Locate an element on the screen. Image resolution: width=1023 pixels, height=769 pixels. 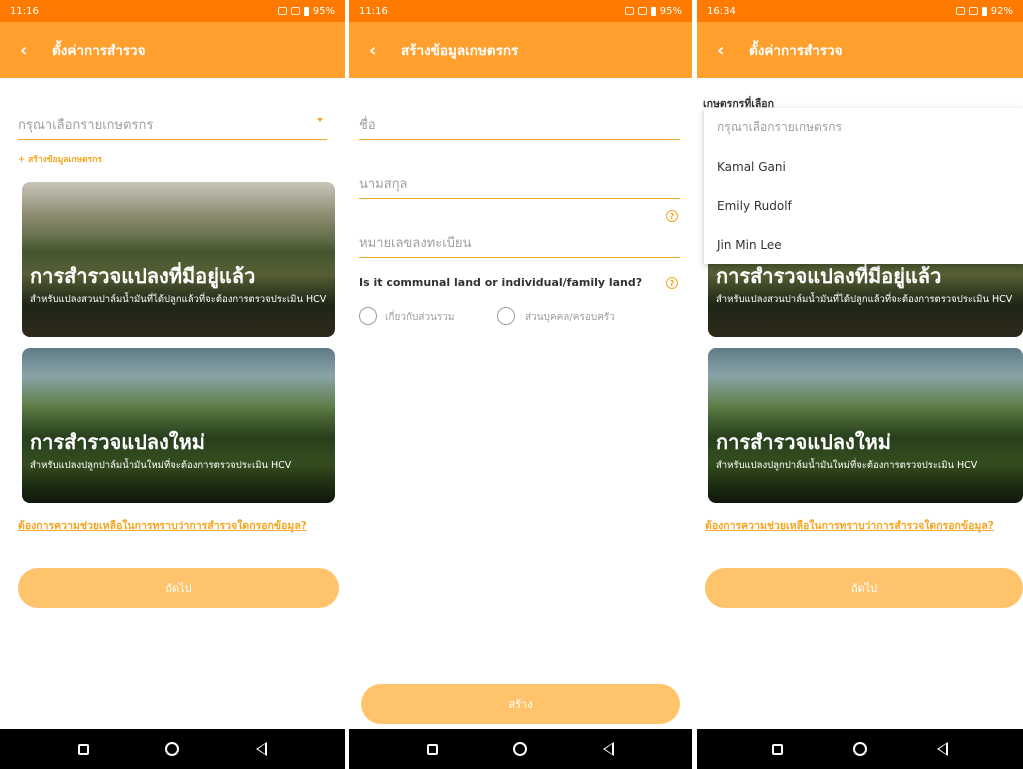
first-name-placeholder: ชื่อ is located at coordinates (367, 125).